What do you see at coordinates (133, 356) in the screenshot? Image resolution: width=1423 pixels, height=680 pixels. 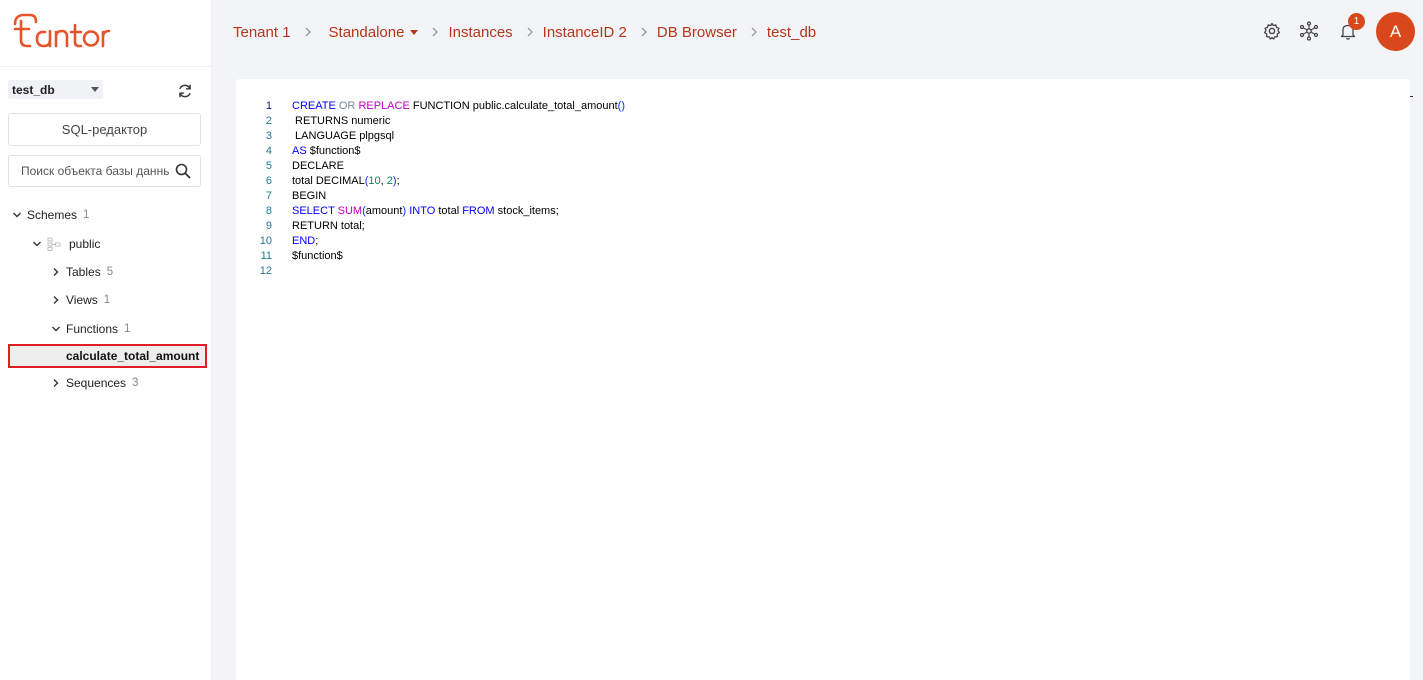 I see `tree-item-label: calculate_total_amount` at bounding box center [133, 356].